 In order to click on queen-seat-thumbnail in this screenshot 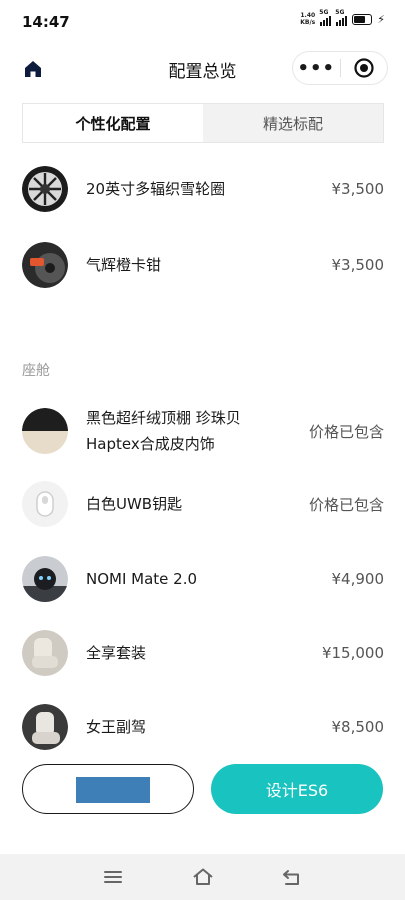, I will do `click(45, 727)`.